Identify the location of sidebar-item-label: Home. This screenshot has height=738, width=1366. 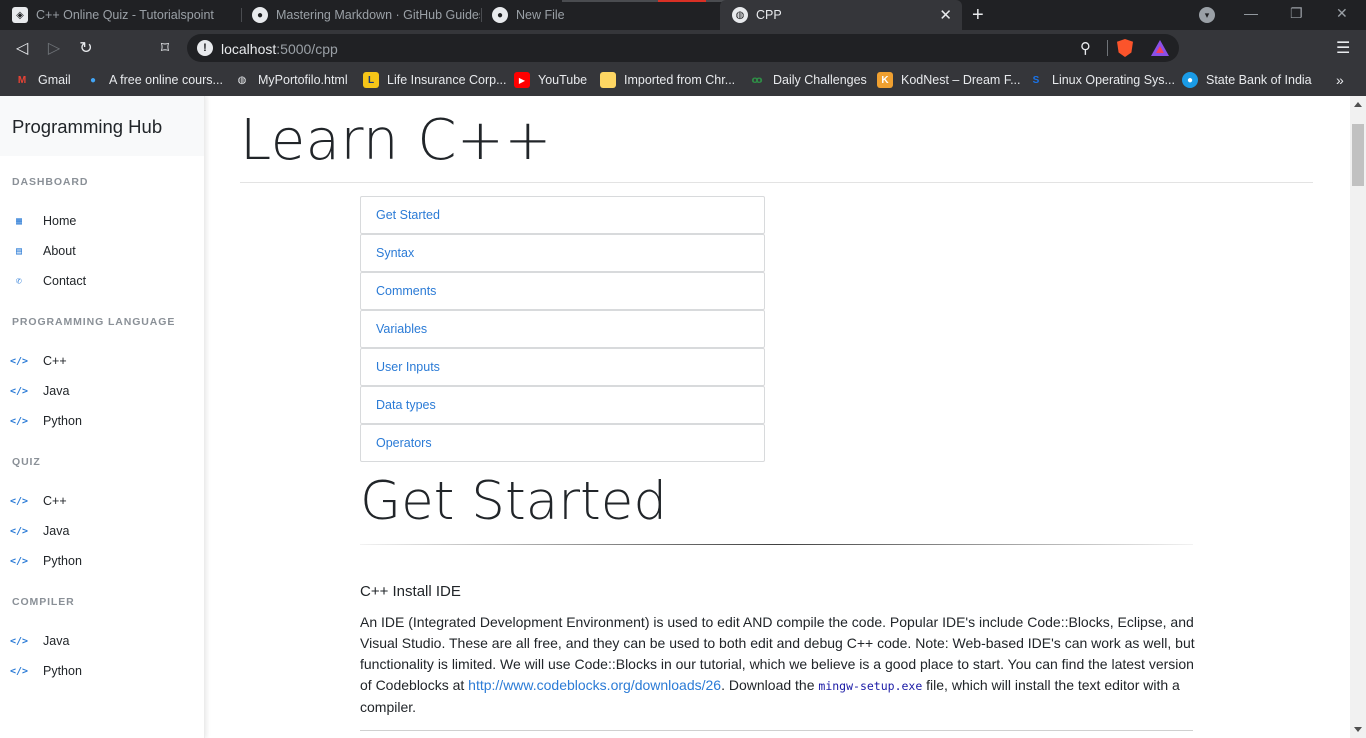
(60, 221).